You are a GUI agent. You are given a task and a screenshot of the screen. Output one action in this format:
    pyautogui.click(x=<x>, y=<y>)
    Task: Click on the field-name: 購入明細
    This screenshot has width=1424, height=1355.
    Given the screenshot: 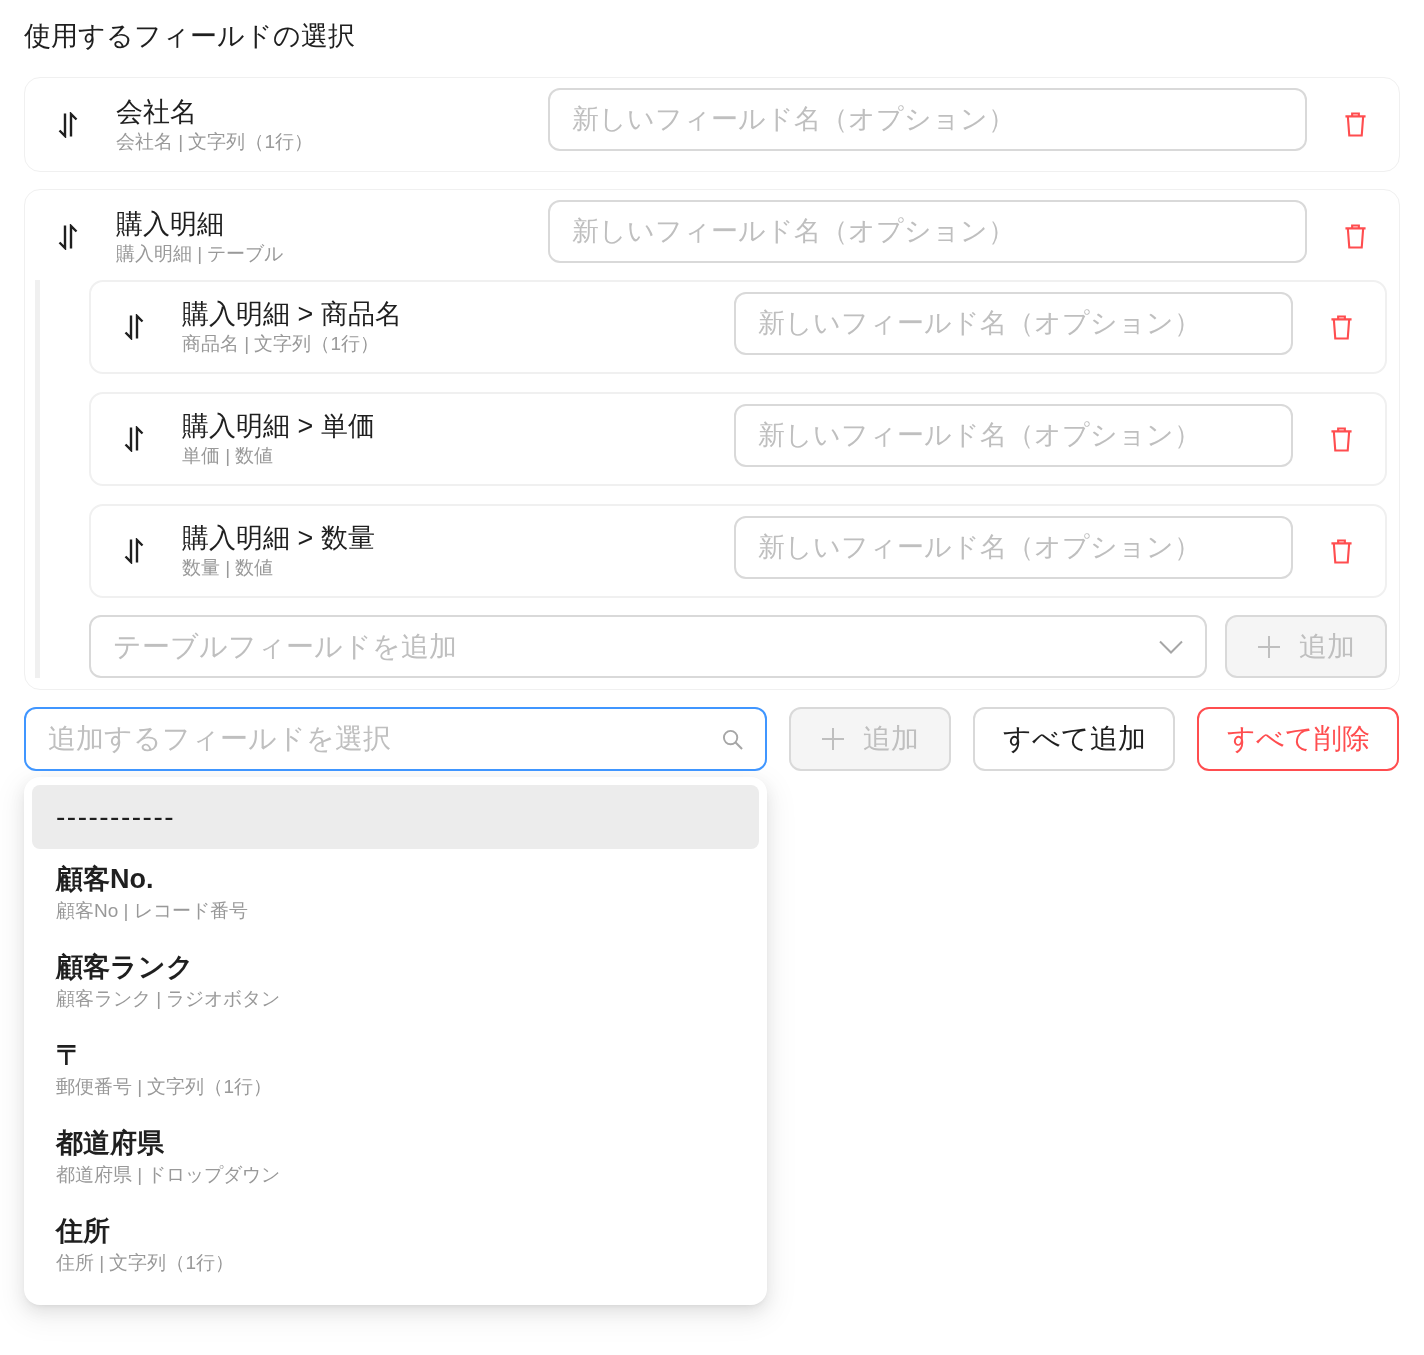 What is the action you would take?
    pyautogui.click(x=170, y=224)
    